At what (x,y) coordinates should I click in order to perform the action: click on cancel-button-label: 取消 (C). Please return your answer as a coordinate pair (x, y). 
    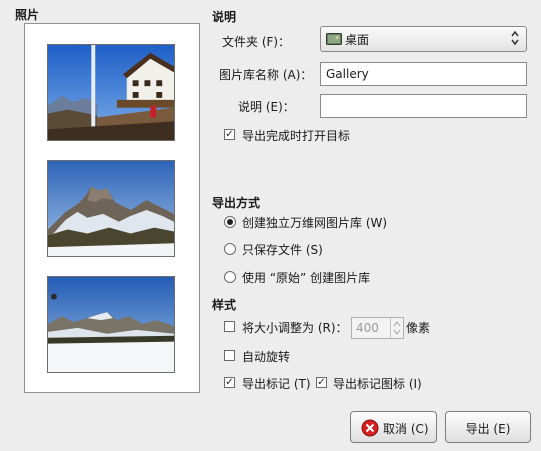
    Looking at the image, I should click on (406, 429).